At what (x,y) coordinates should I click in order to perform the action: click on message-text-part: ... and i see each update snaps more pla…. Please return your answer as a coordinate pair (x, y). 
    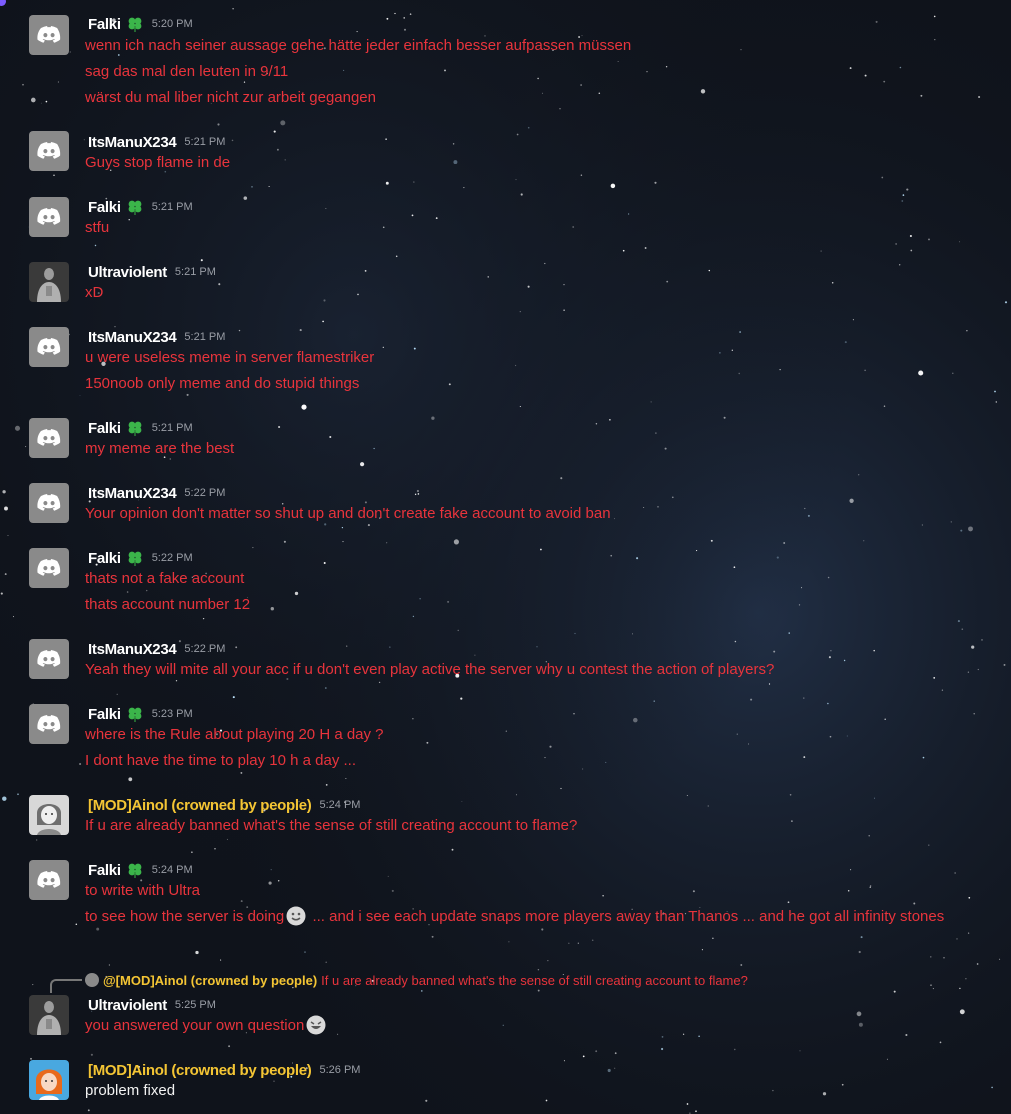
    Looking at the image, I should click on (626, 916).